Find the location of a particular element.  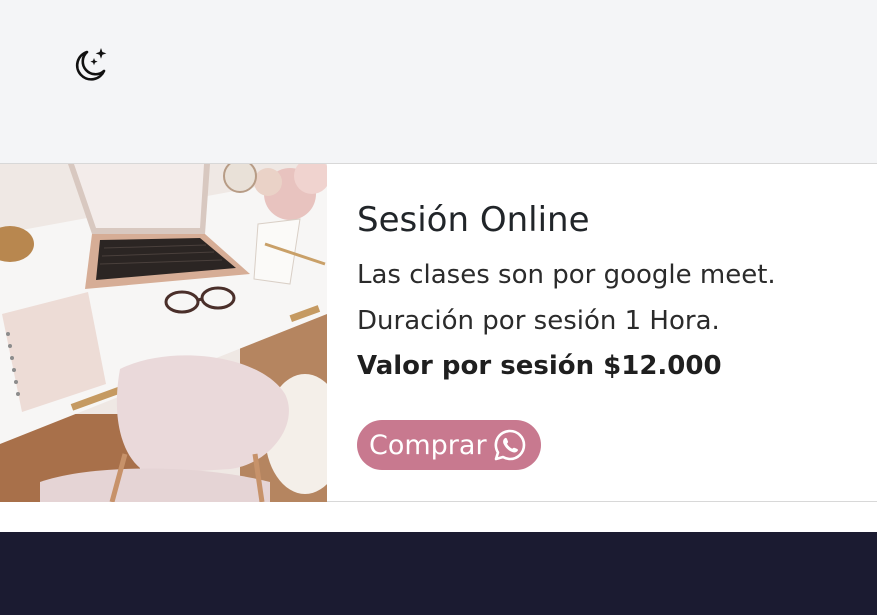

card-title: Sesión Online is located at coordinates (473, 220).